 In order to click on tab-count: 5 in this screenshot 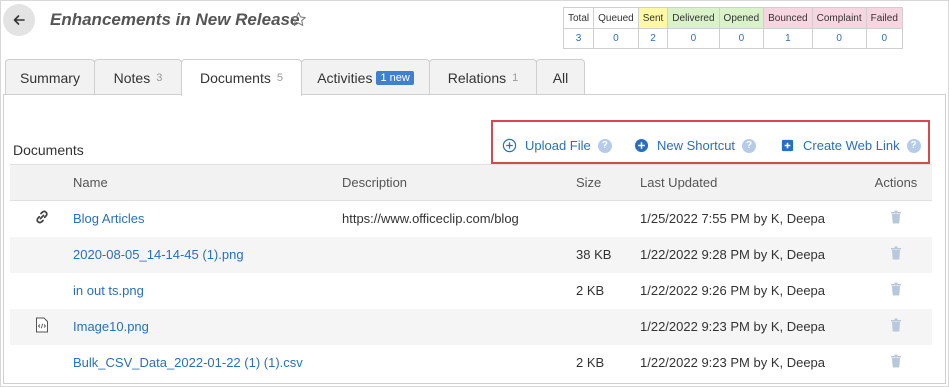, I will do `click(279, 78)`.